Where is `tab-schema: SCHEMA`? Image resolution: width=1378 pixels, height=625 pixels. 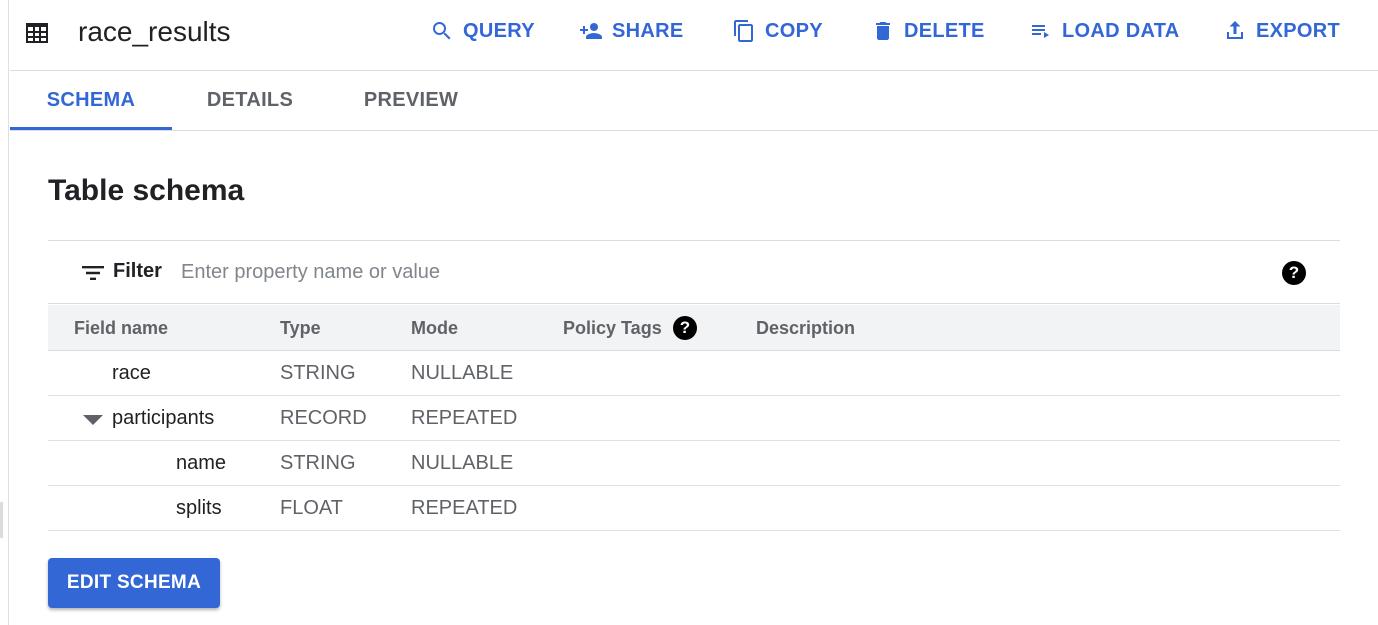 tab-schema: SCHEMA is located at coordinates (91, 100).